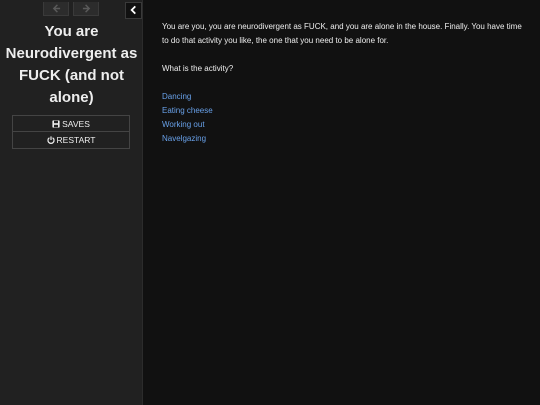  I want to click on story-menu: SAVES RESTART, so click(71, 132).